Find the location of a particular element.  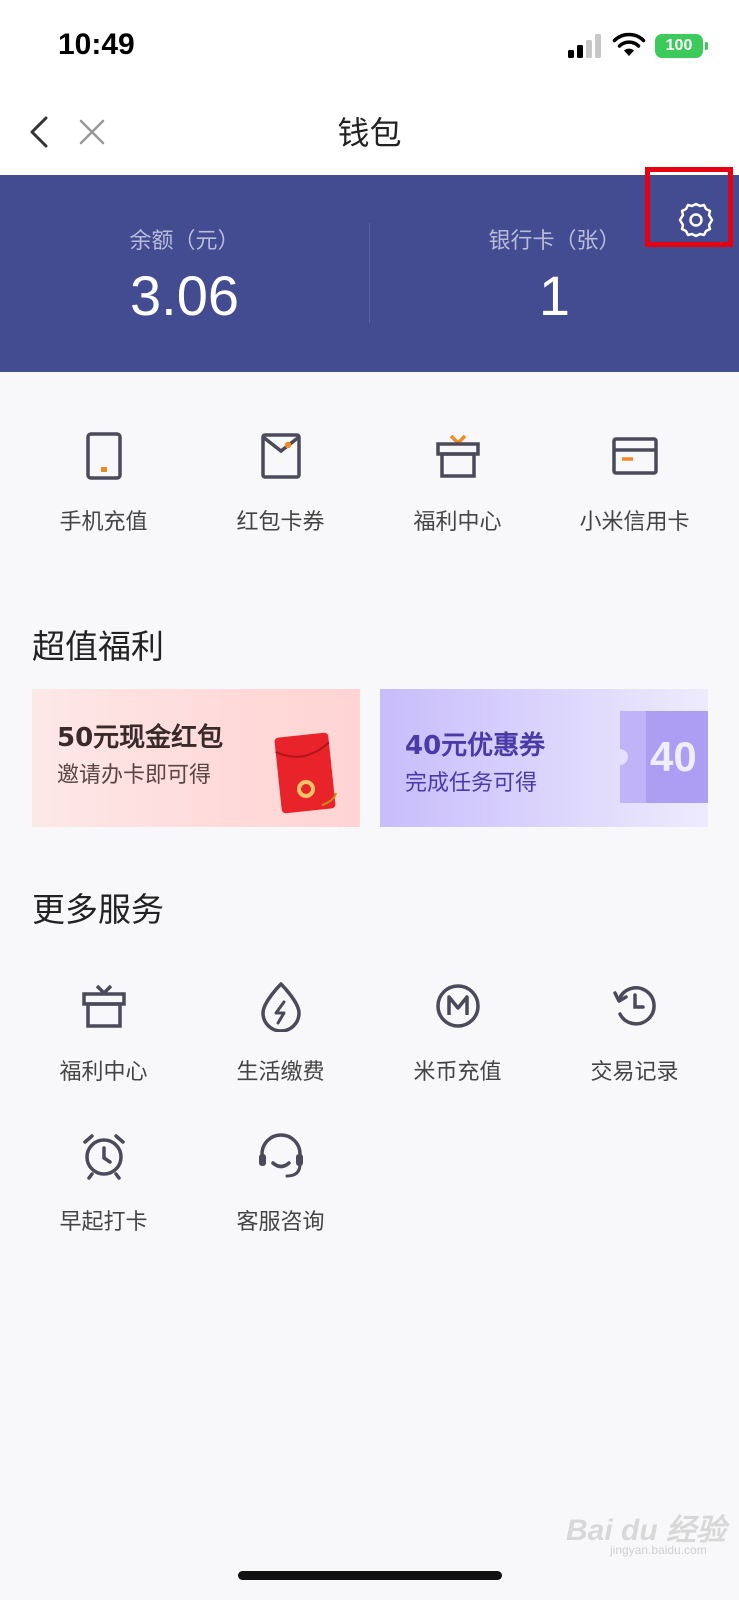

service-label: 交易记录 is located at coordinates (634, 1072).